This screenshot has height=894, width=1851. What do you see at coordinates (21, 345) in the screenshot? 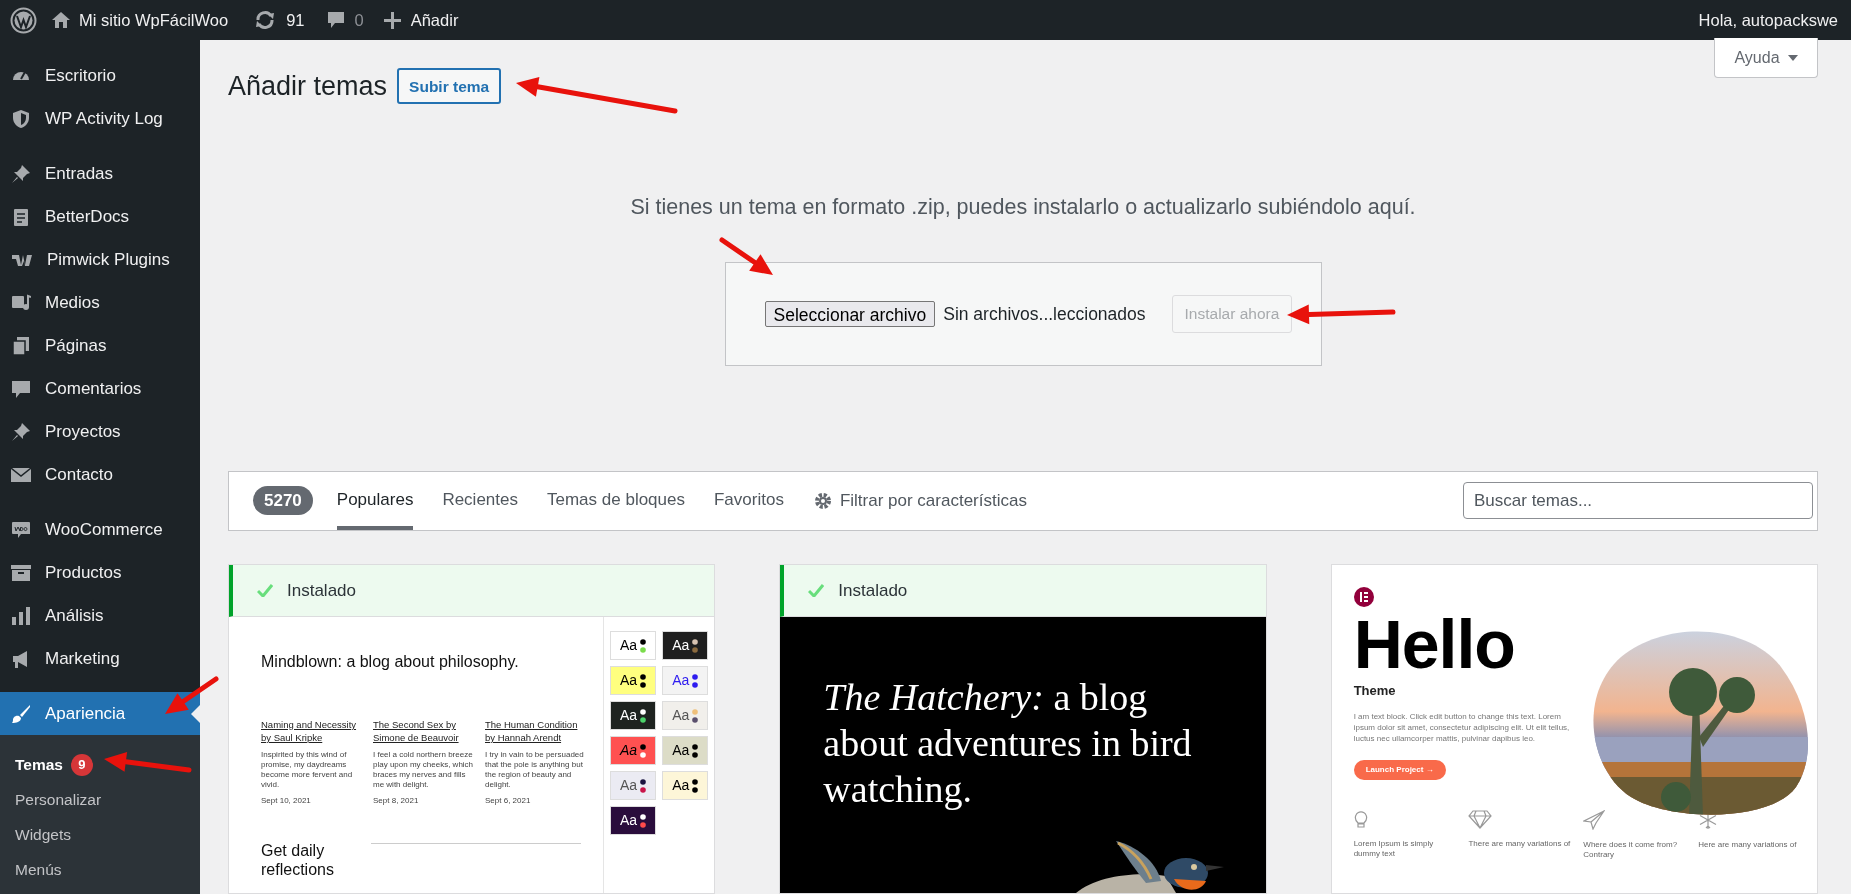
I see `pages-icon` at bounding box center [21, 345].